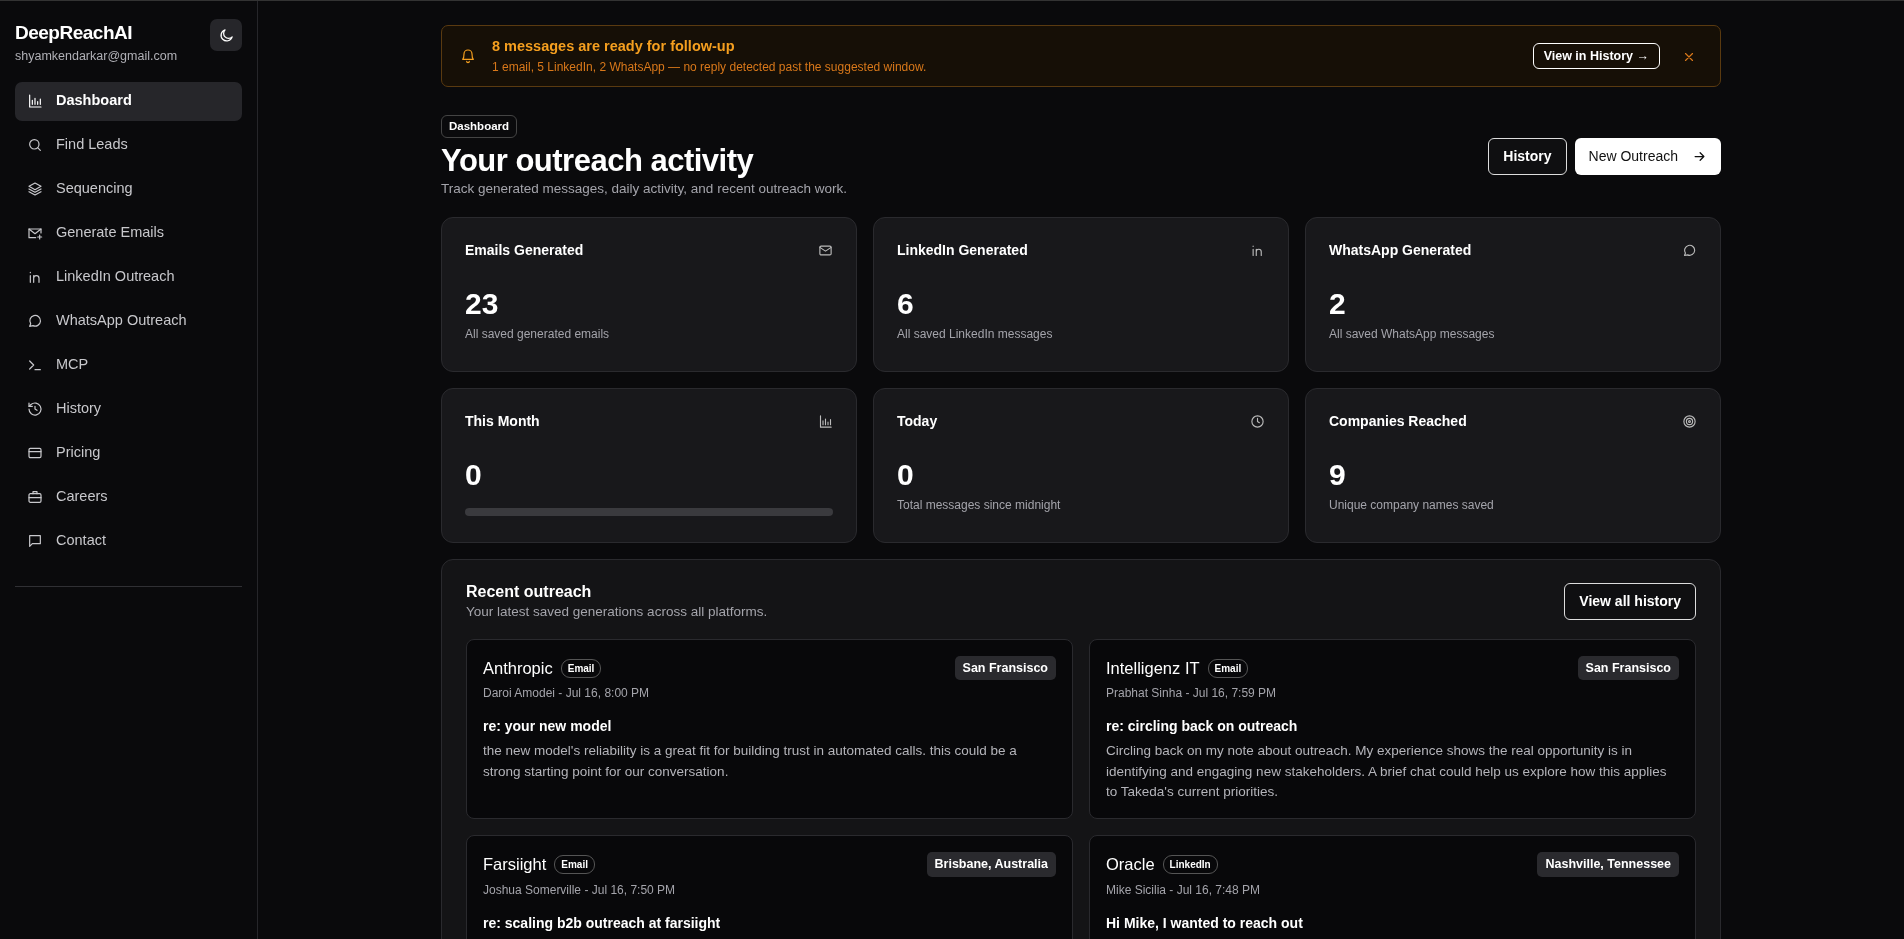 This screenshot has height=939, width=1904. What do you see at coordinates (1257, 422) in the screenshot?
I see `clock-icon` at bounding box center [1257, 422].